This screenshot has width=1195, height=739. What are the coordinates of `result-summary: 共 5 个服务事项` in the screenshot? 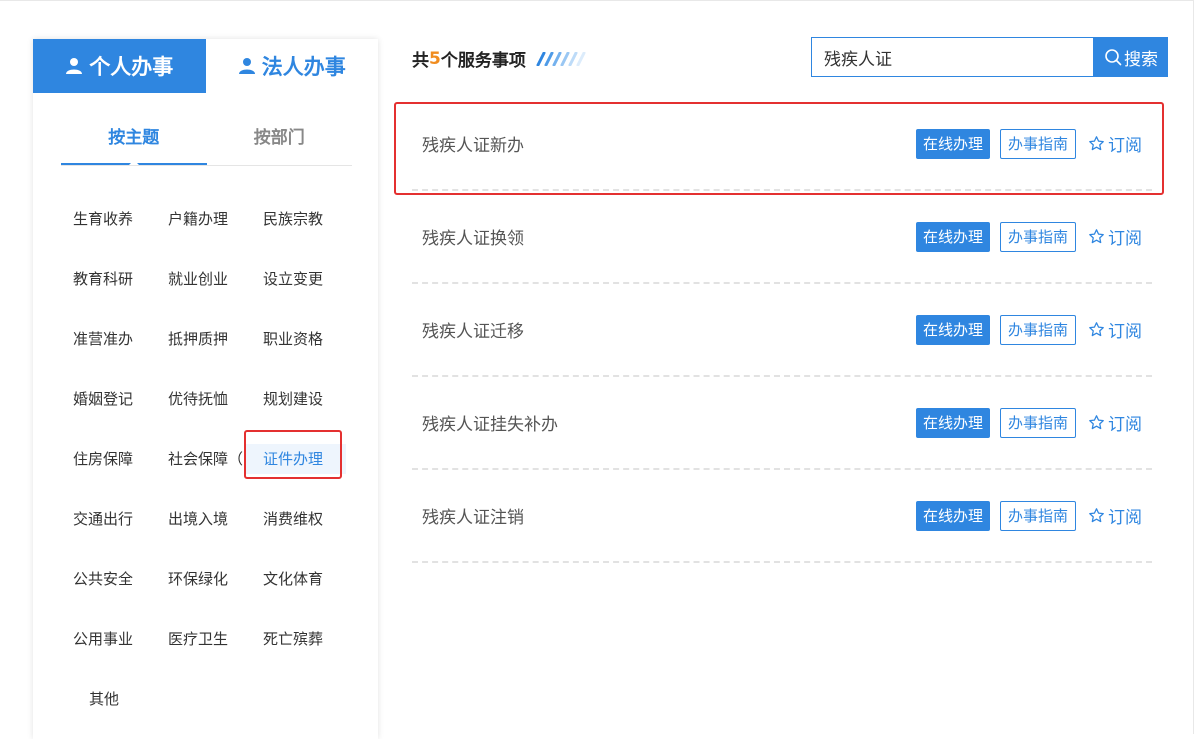 It's located at (502, 58).